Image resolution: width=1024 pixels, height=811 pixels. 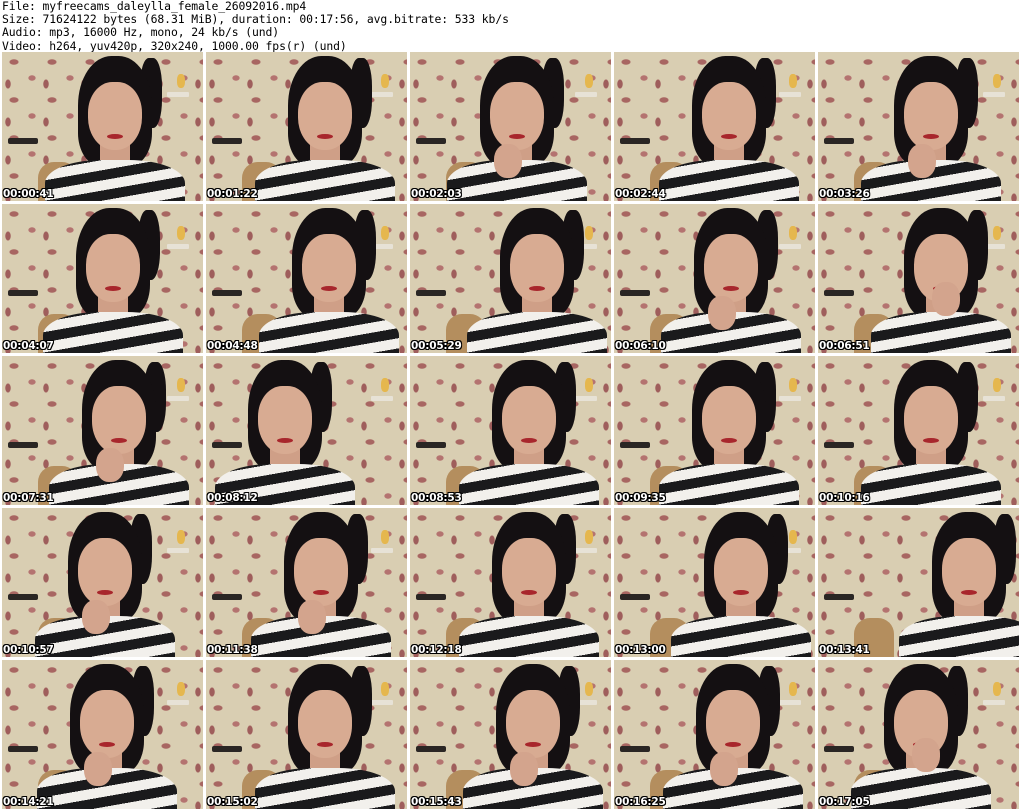 What do you see at coordinates (510, 126) in the screenshot?
I see `video-thumbnail: 00:02:03` at bounding box center [510, 126].